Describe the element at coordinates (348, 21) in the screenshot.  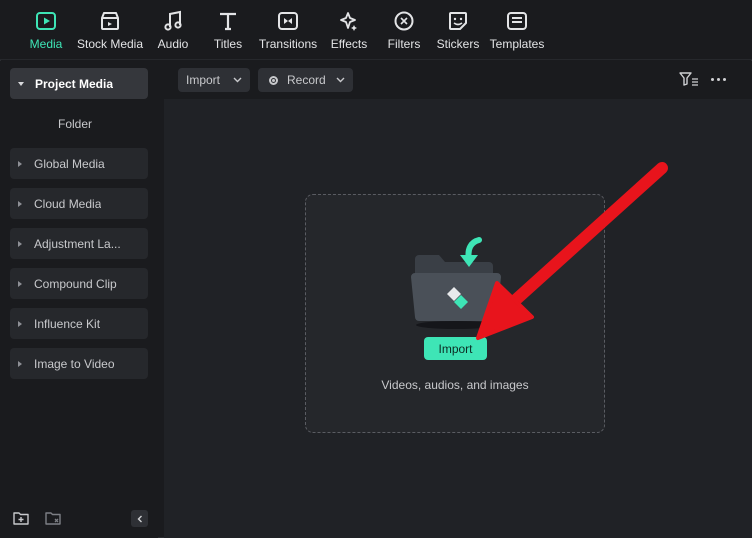
I see `sparkle-icon` at that location.